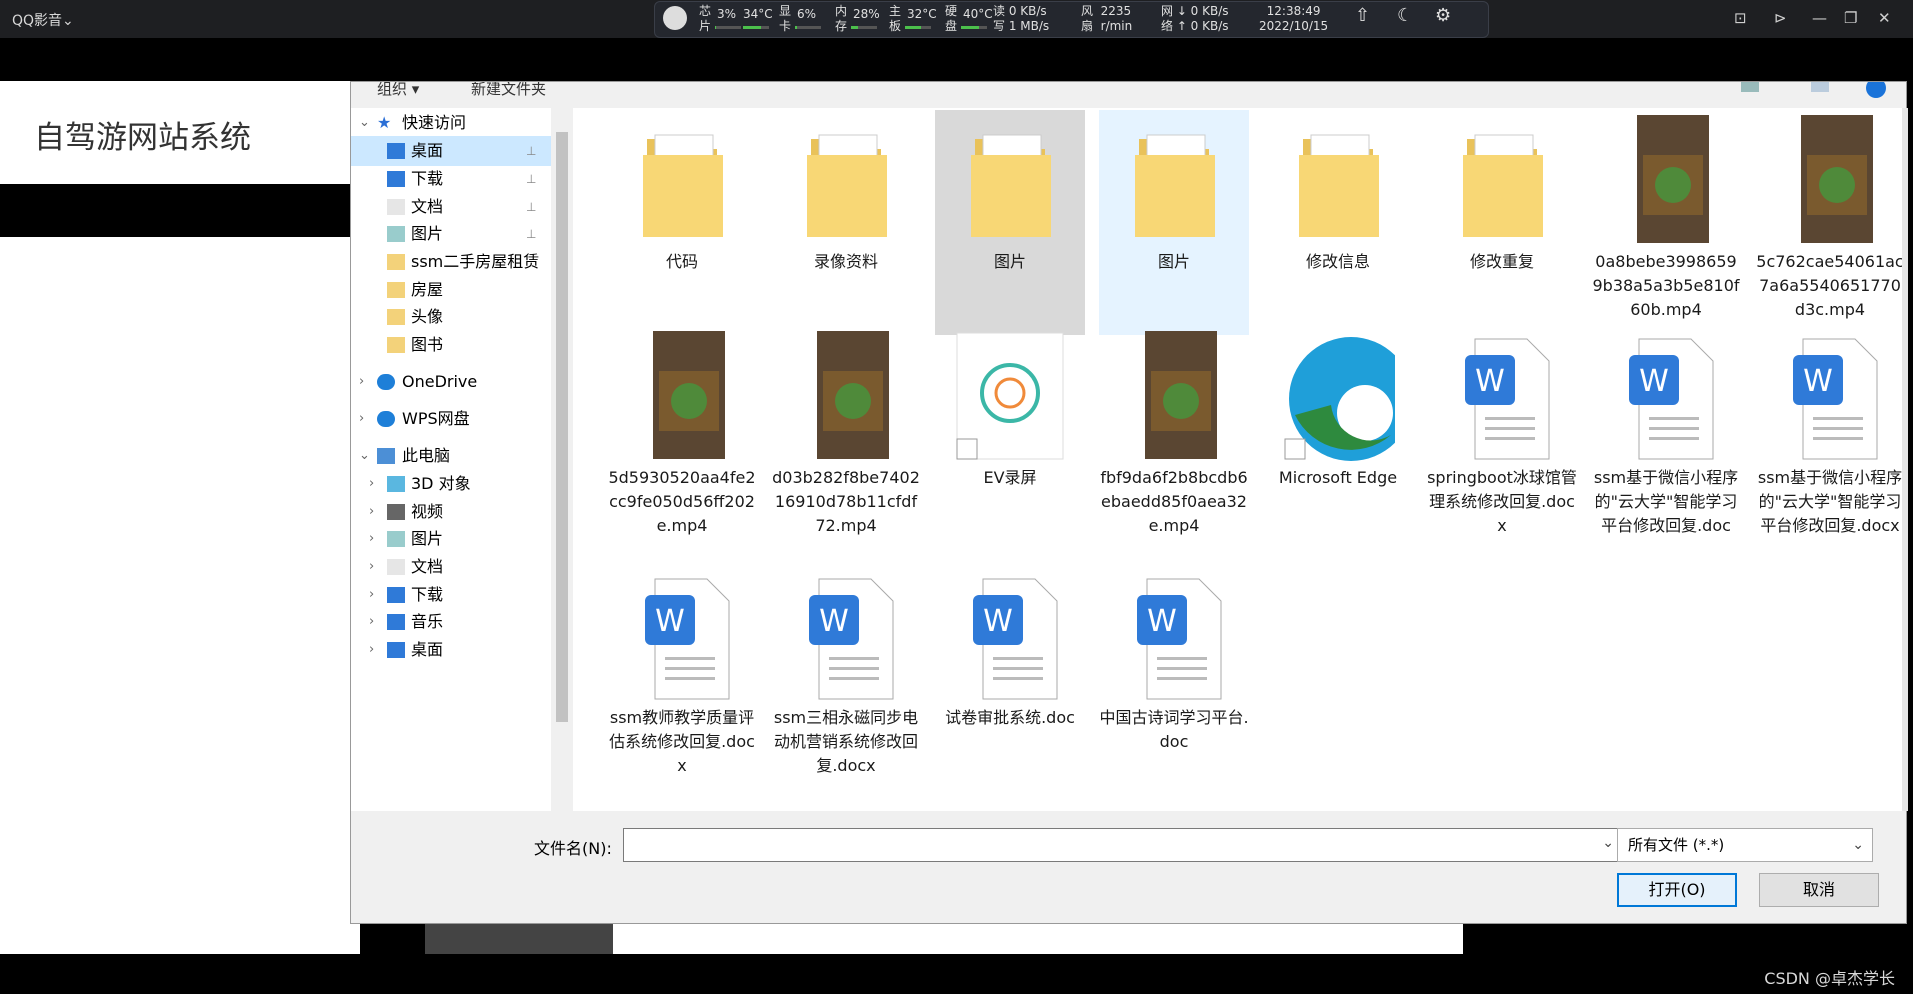 This screenshot has height=994, width=1913. What do you see at coordinates (854, 27) in the screenshot?
I see `memory-bar` at bounding box center [854, 27].